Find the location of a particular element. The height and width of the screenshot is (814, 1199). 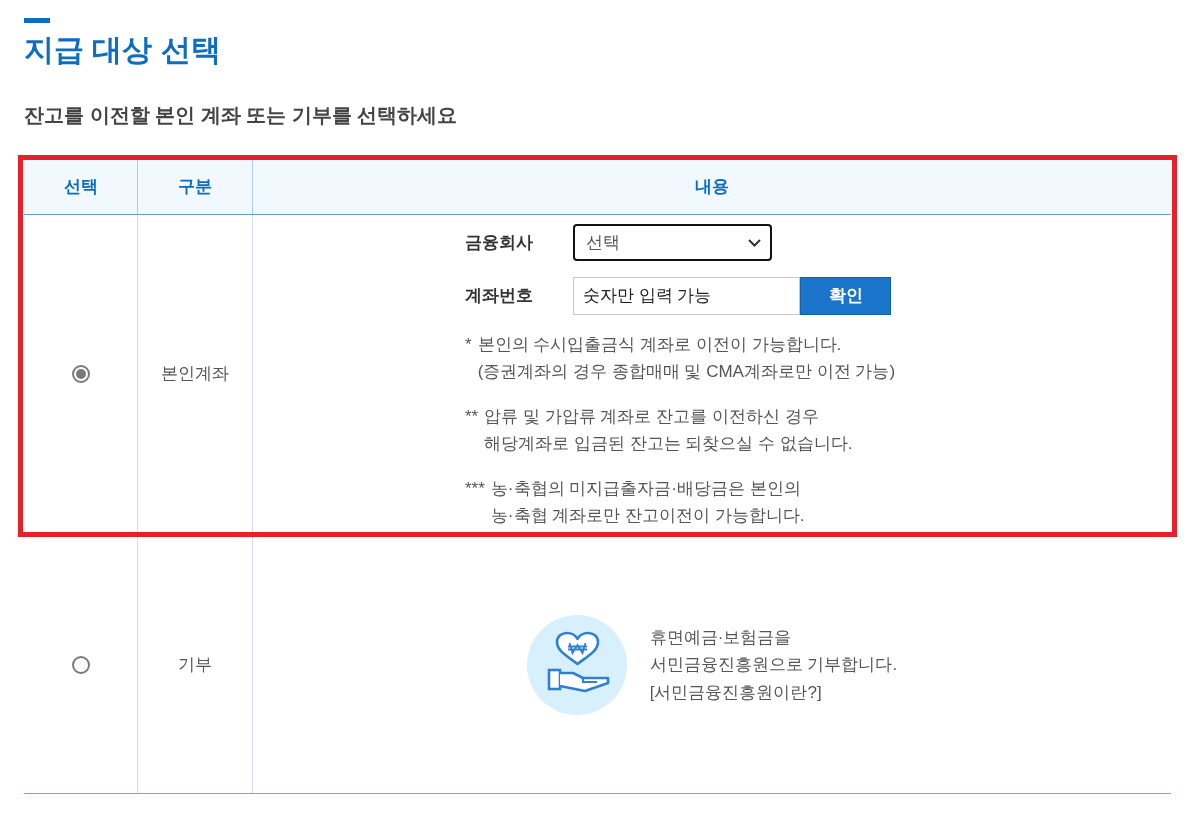

chevron-down-icon is located at coordinates (754, 243).